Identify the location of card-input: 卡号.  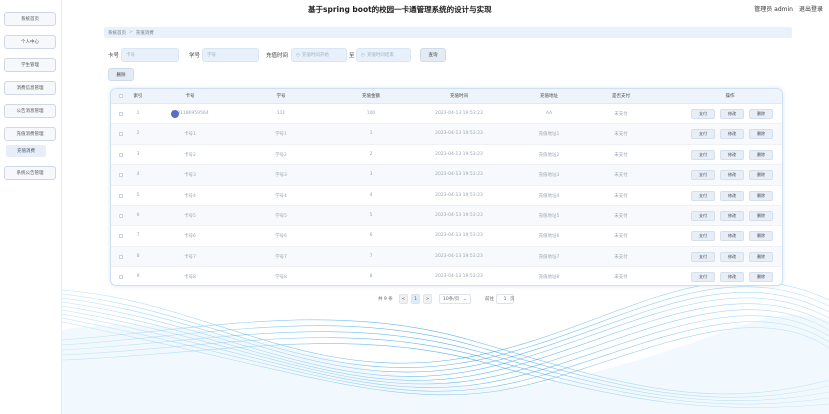
(150, 55).